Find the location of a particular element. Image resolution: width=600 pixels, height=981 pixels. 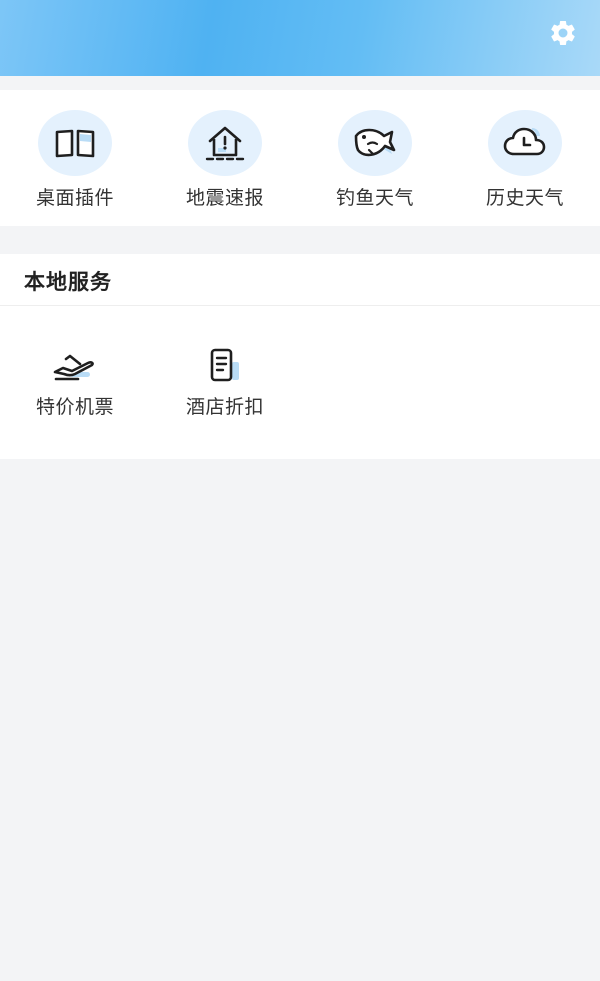

book-icon is located at coordinates (75, 143).